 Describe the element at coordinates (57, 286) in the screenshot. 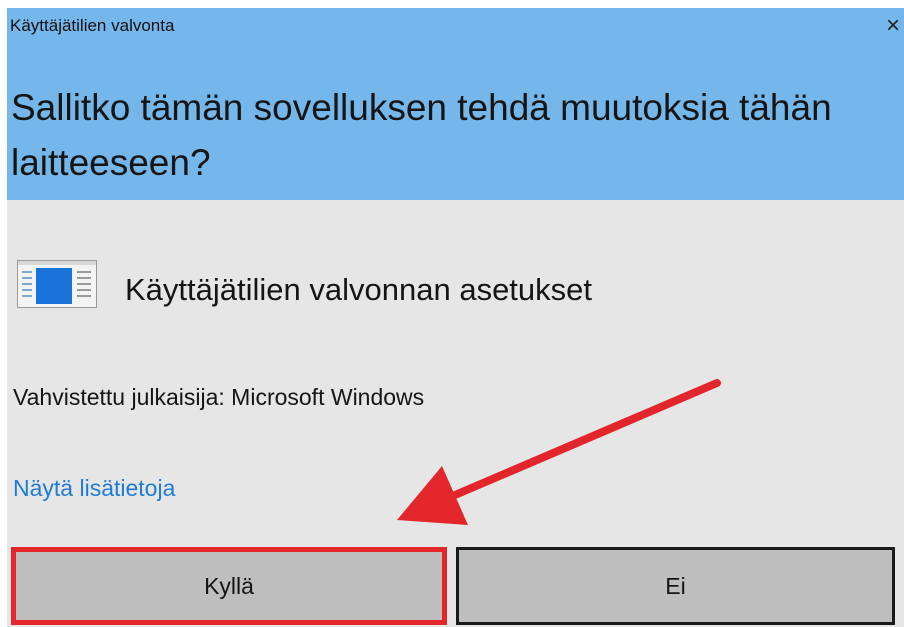

I see `window-settings-icon` at that location.